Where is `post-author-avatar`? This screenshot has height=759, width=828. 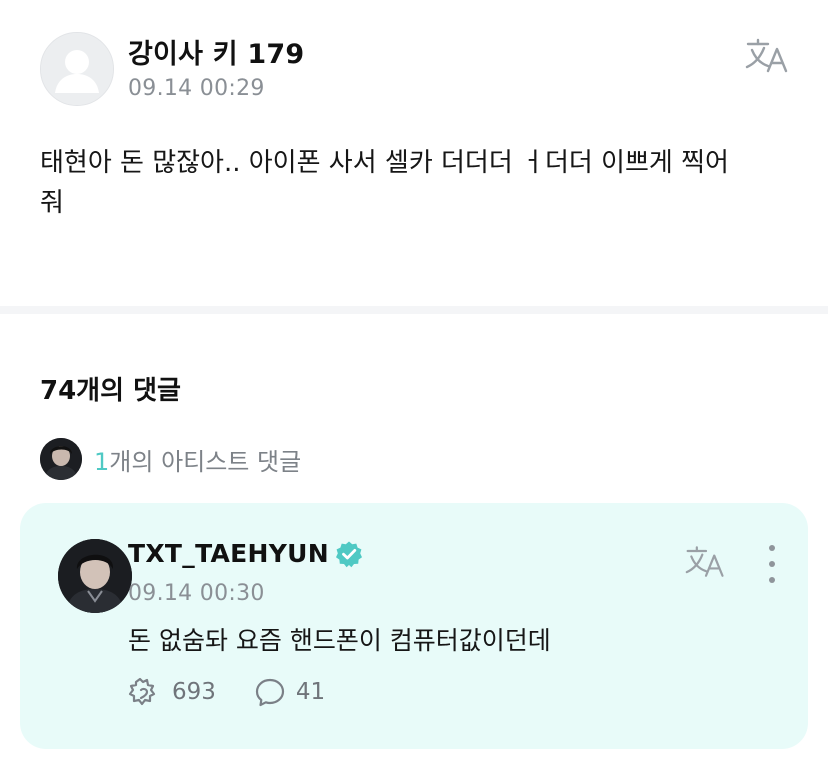 post-author-avatar is located at coordinates (77, 69).